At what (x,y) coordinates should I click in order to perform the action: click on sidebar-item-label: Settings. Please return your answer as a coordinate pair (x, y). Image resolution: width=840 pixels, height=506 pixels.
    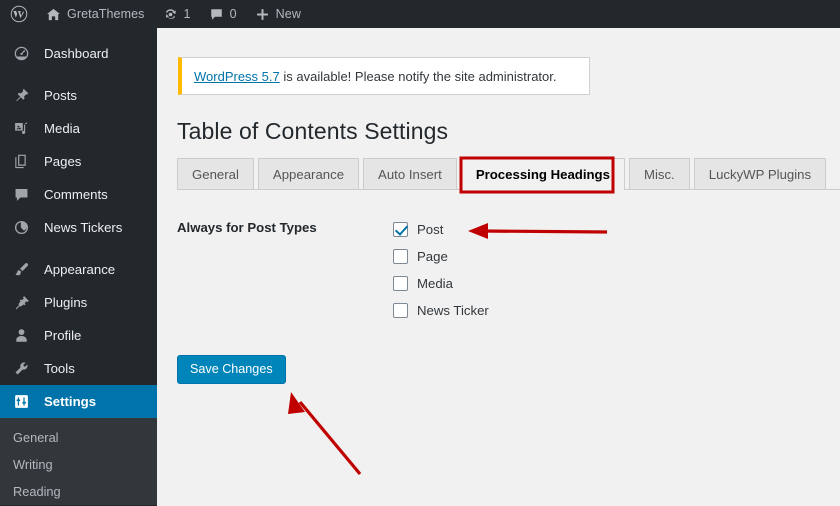
    Looking at the image, I should click on (70, 401).